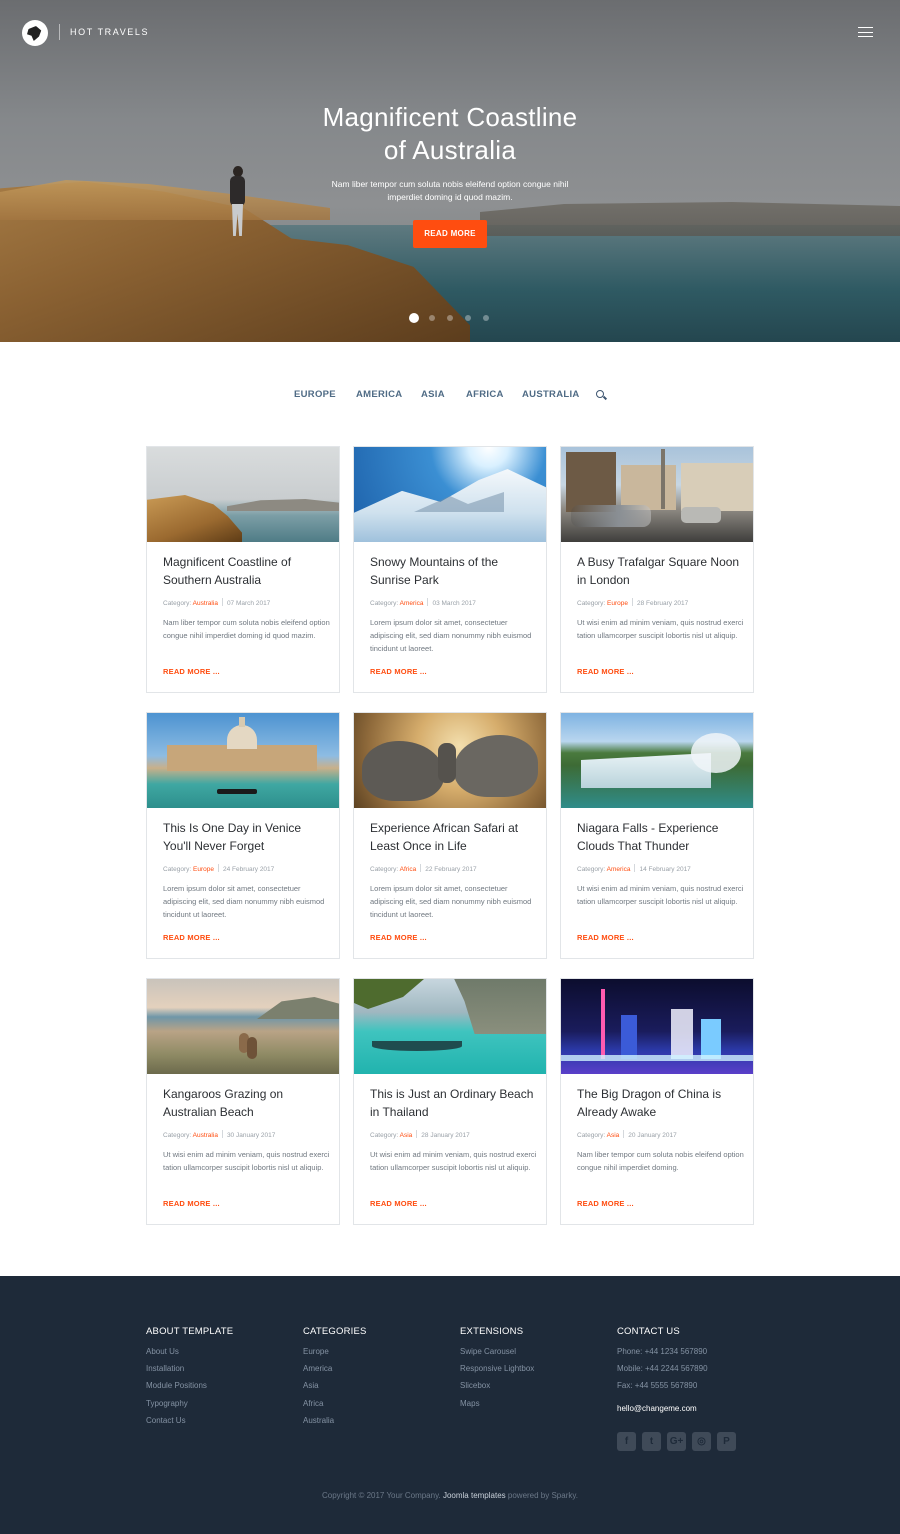 This screenshot has width=900, height=1534. Describe the element at coordinates (248, 869) in the screenshot. I see `article-date: 24 February 2017` at that location.